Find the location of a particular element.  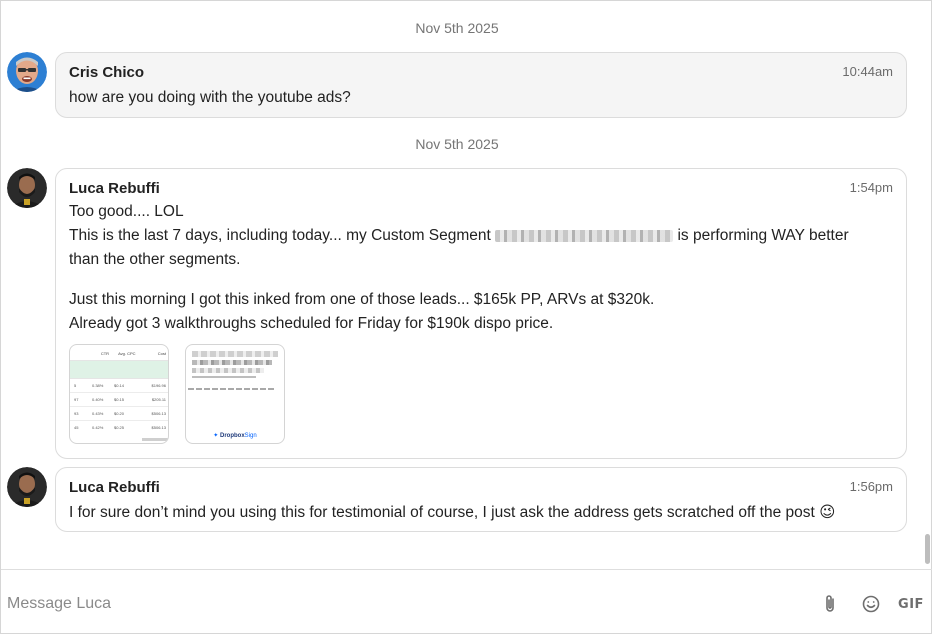

sheet-row: 93 0.43% $0.20 $506.13 is located at coordinates (119, 414).